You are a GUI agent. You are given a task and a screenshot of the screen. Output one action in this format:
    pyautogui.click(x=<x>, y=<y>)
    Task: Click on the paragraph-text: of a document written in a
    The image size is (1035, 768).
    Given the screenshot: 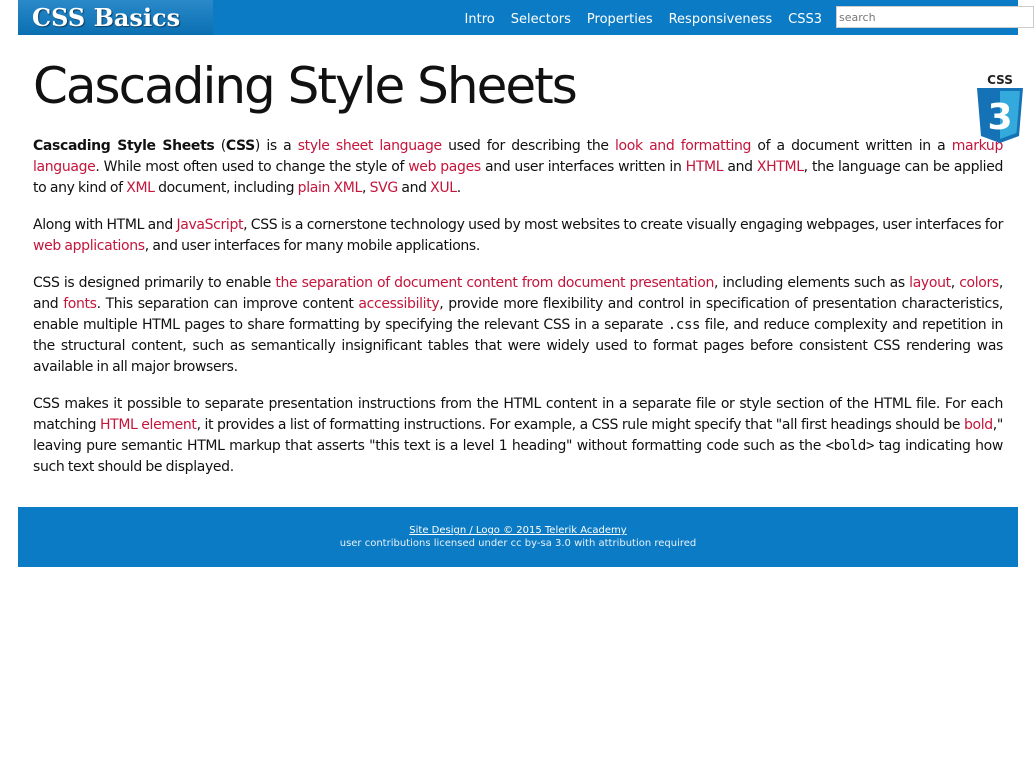 What is the action you would take?
    pyautogui.click(x=851, y=146)
    